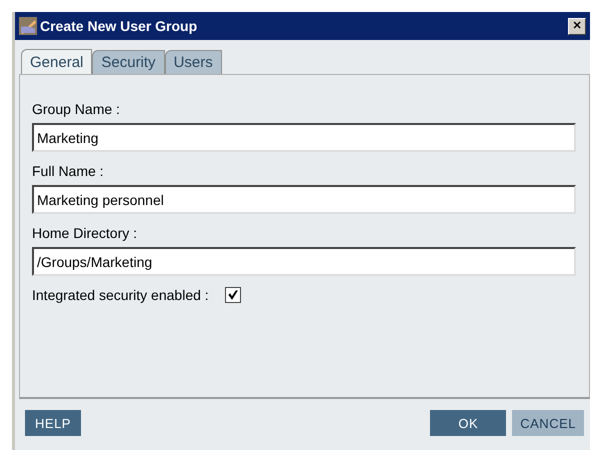 The height and width of the screenshot is (450, 594). What do you see at coordinates (232, 295) in the screenshot?
I see `checkbox` at bounding box center [232, 295].